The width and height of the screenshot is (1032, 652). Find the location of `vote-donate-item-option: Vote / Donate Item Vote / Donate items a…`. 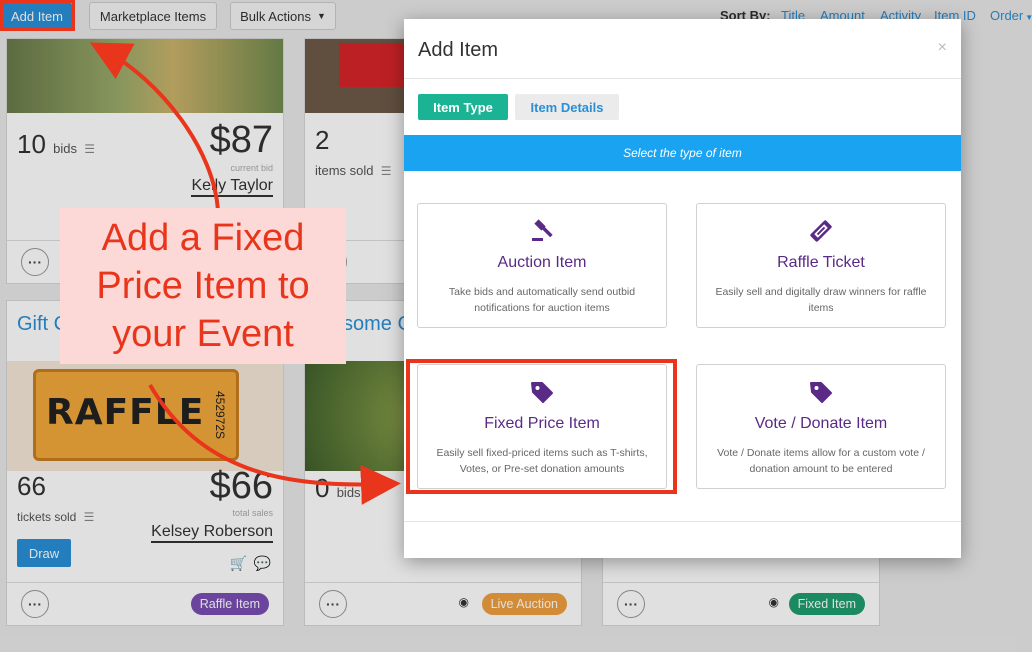

vote-donate-item-option: Vote / Donate Item Vote / Donate items a… is located at coordinates (821, 426).